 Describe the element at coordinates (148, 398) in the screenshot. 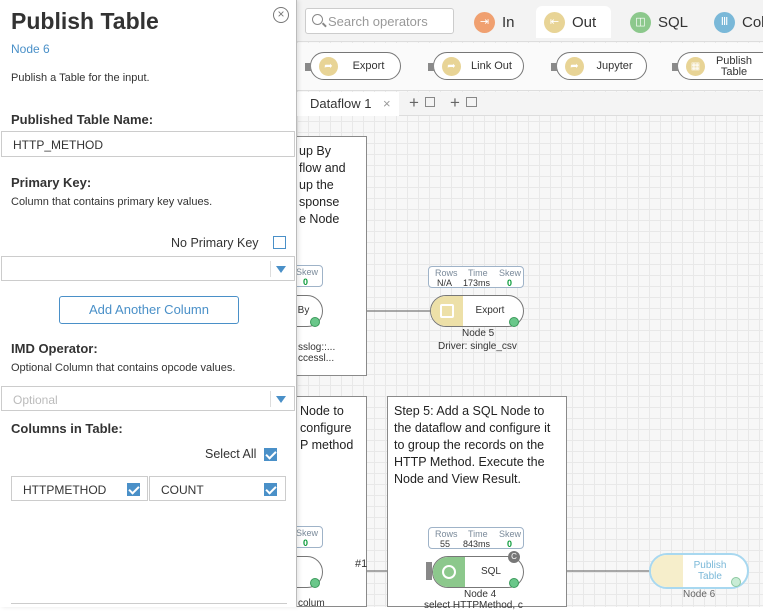

I see `imd-operator-dropdown: Optional` at that location.